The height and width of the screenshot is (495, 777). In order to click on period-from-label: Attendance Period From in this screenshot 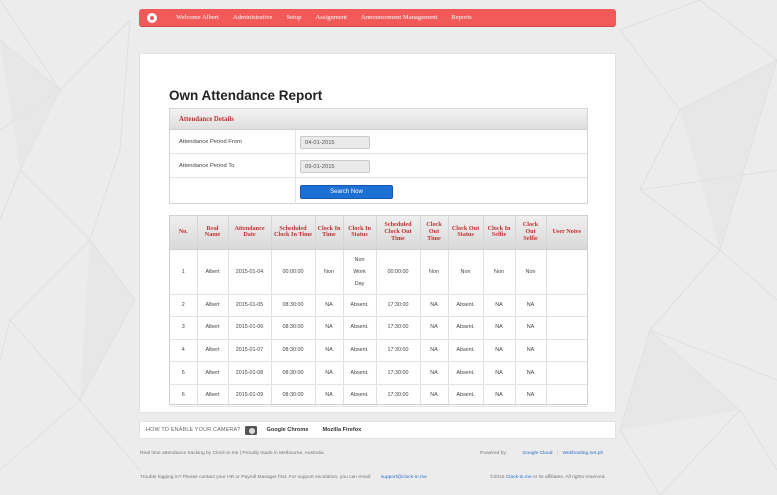, I will do `click(210, 142)`.